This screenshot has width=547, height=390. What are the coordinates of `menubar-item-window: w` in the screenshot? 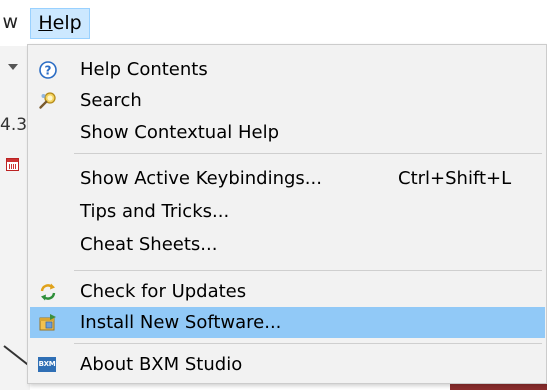 It's located at (9, 22).